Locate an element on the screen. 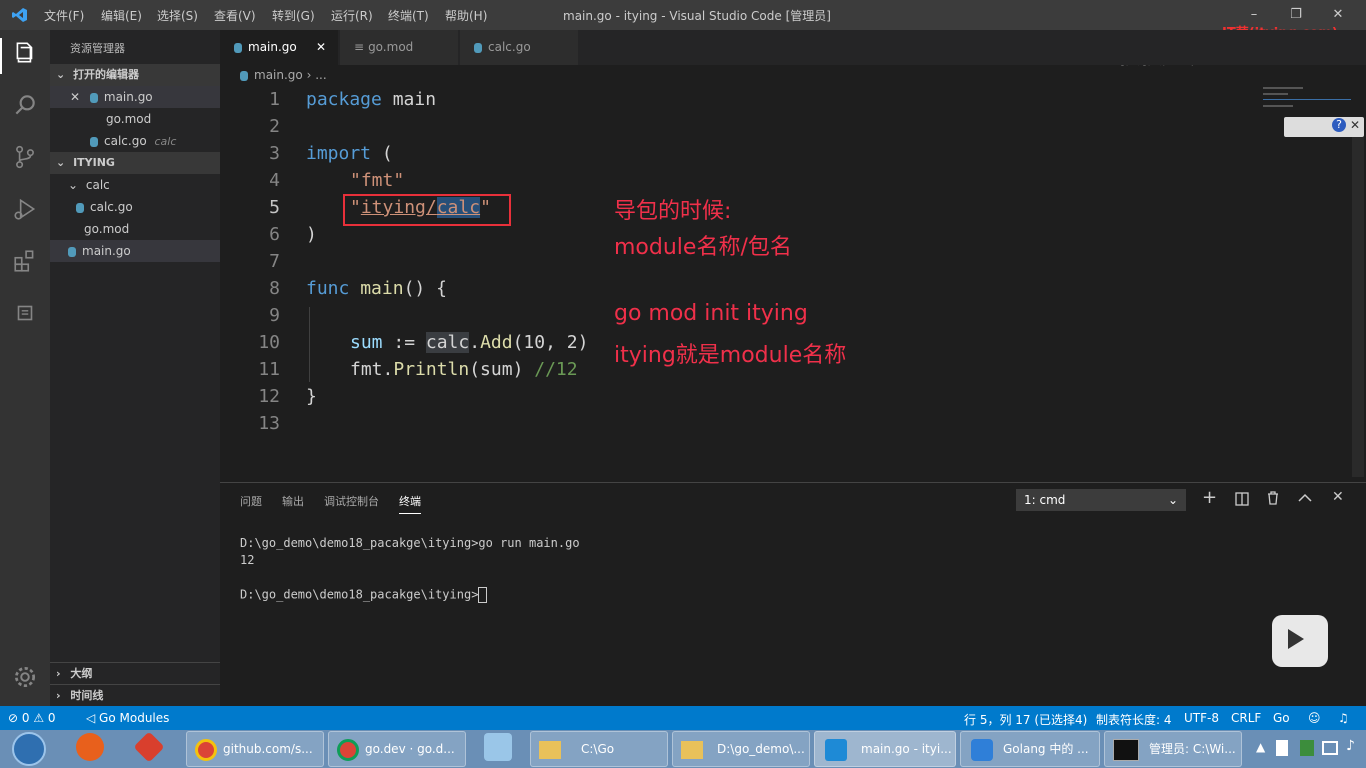 Image resolution: width=1366 pixels, height=768 pixels. search-icon is located at coordinates (25, 105).